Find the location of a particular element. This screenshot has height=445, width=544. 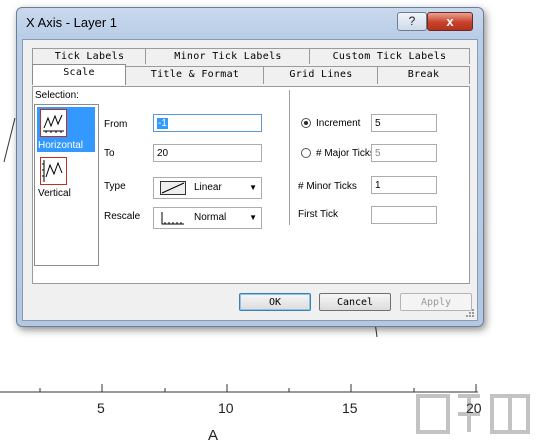

tab-minor-tick-labels: Minor Tick Labels is located at coordinates (228, 56).